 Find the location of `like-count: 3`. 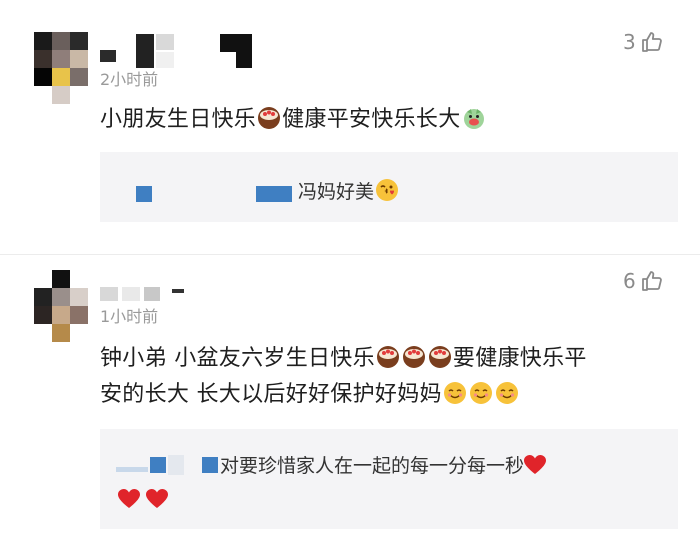

like-count: 3 is located at coordinates (629, 42).